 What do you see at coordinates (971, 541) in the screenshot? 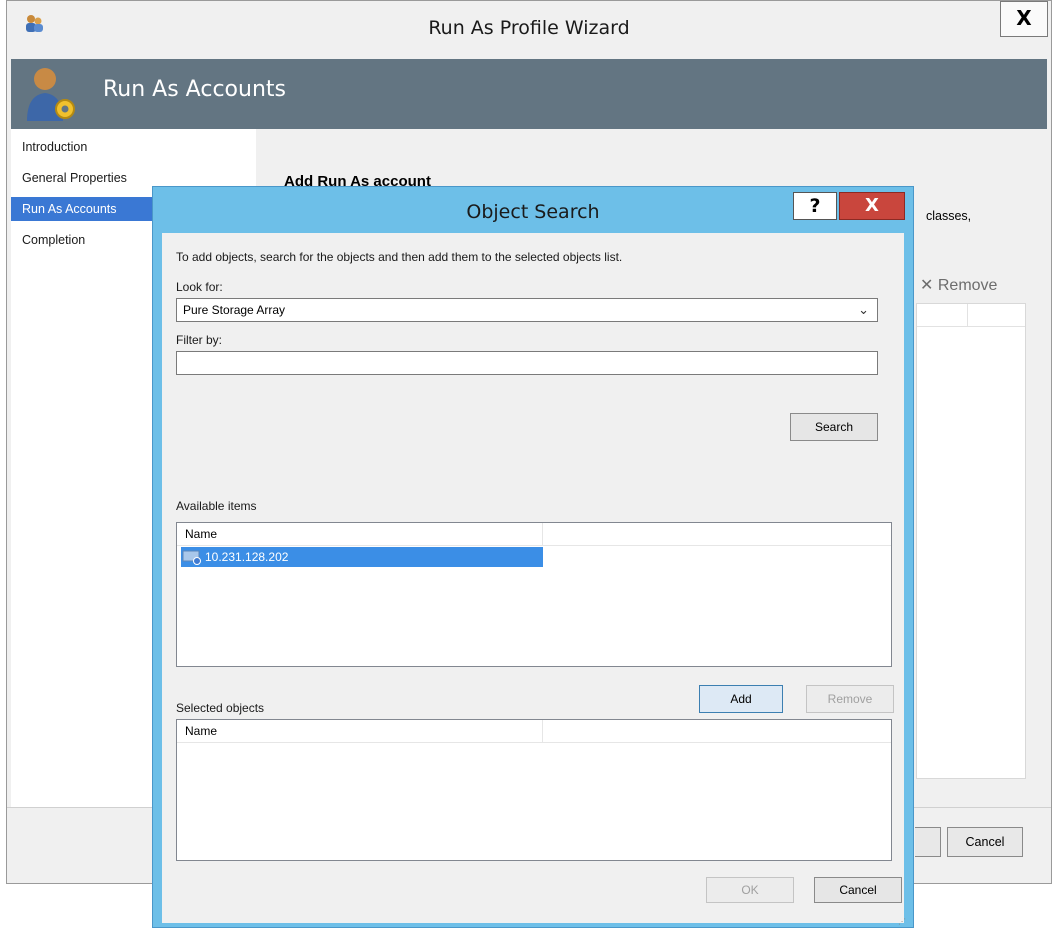
I see `run-as-accounts-grid` at bounding box center [971, 541].